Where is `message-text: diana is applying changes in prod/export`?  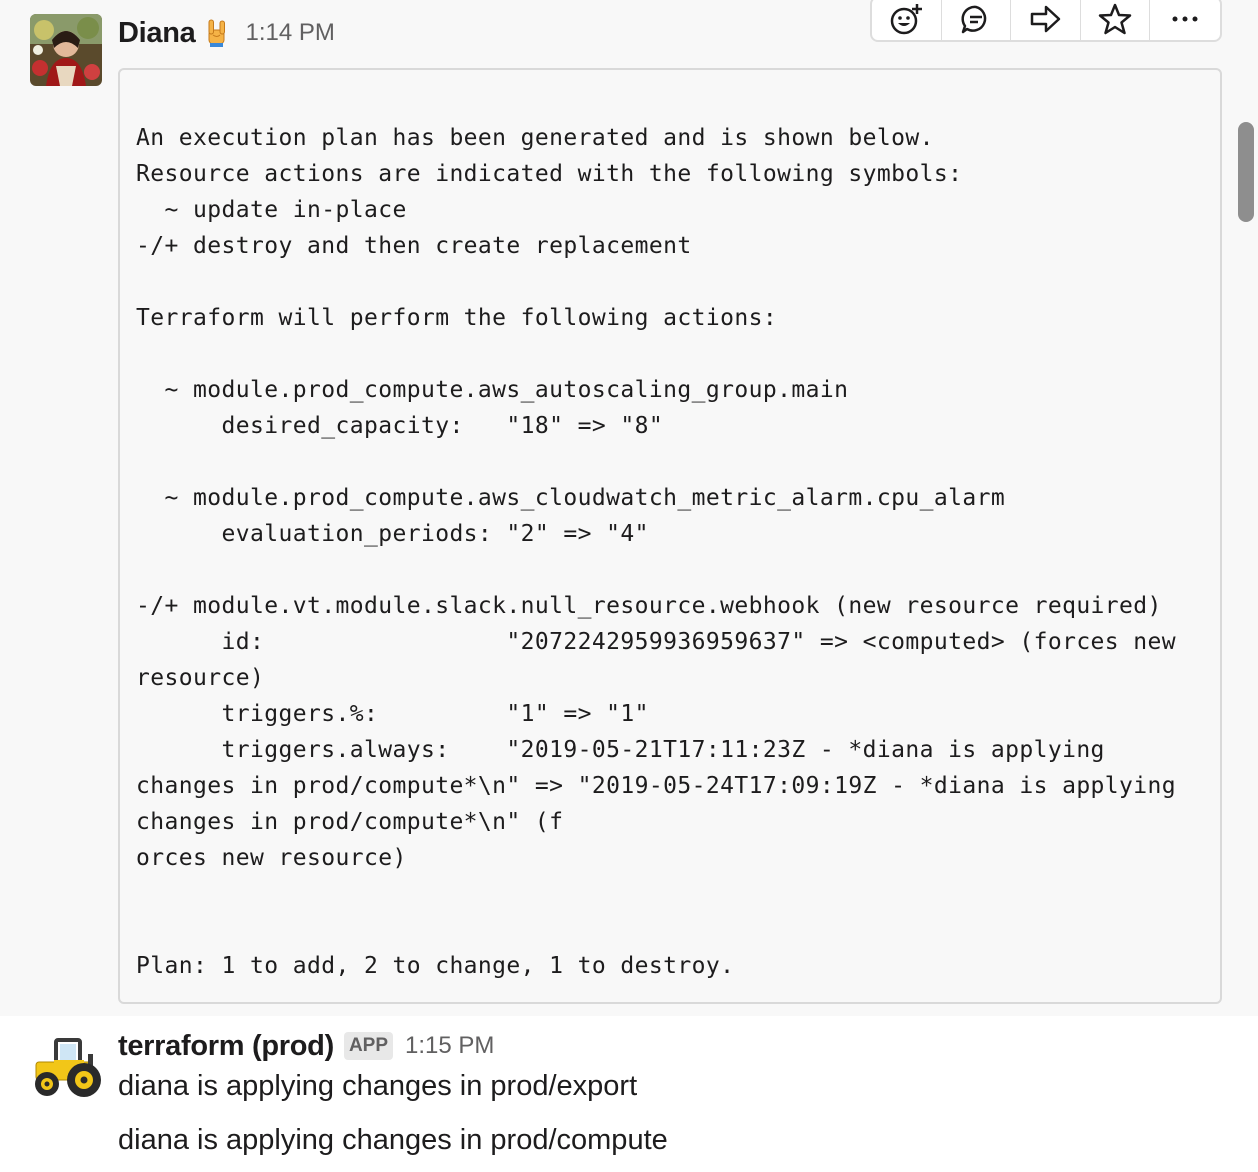
message-text: diana is applying changes in prod/export is located at coordinates (378, 1086).